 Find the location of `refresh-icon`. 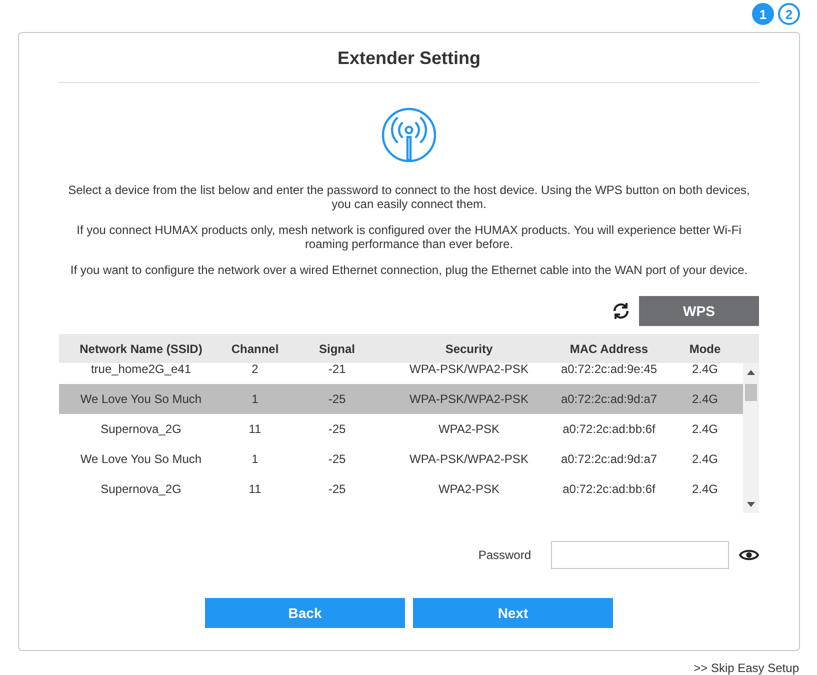

refresh-icon is located at coordinates (621, 311).